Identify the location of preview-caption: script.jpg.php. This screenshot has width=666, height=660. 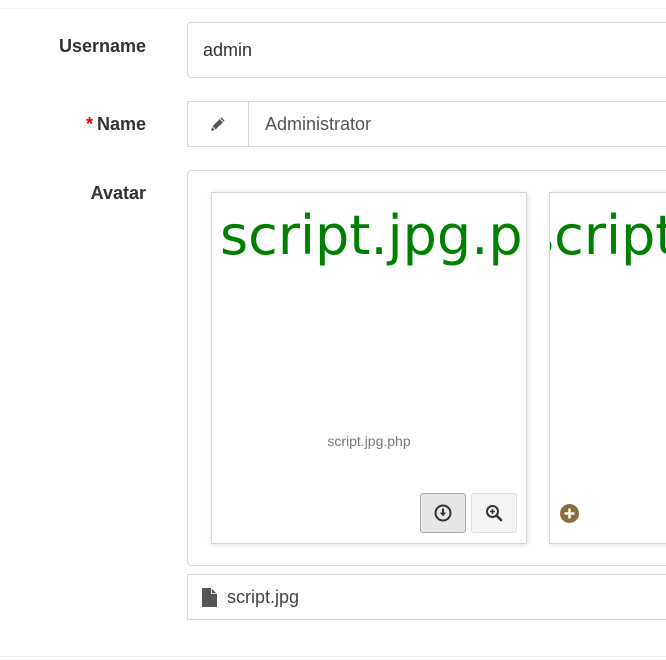
(369, 441).